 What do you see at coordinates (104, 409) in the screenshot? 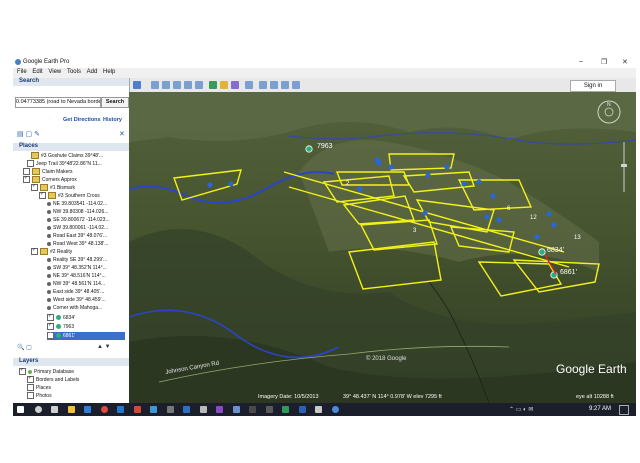
I see `chrome-icon` at bounding box center [104, 409].